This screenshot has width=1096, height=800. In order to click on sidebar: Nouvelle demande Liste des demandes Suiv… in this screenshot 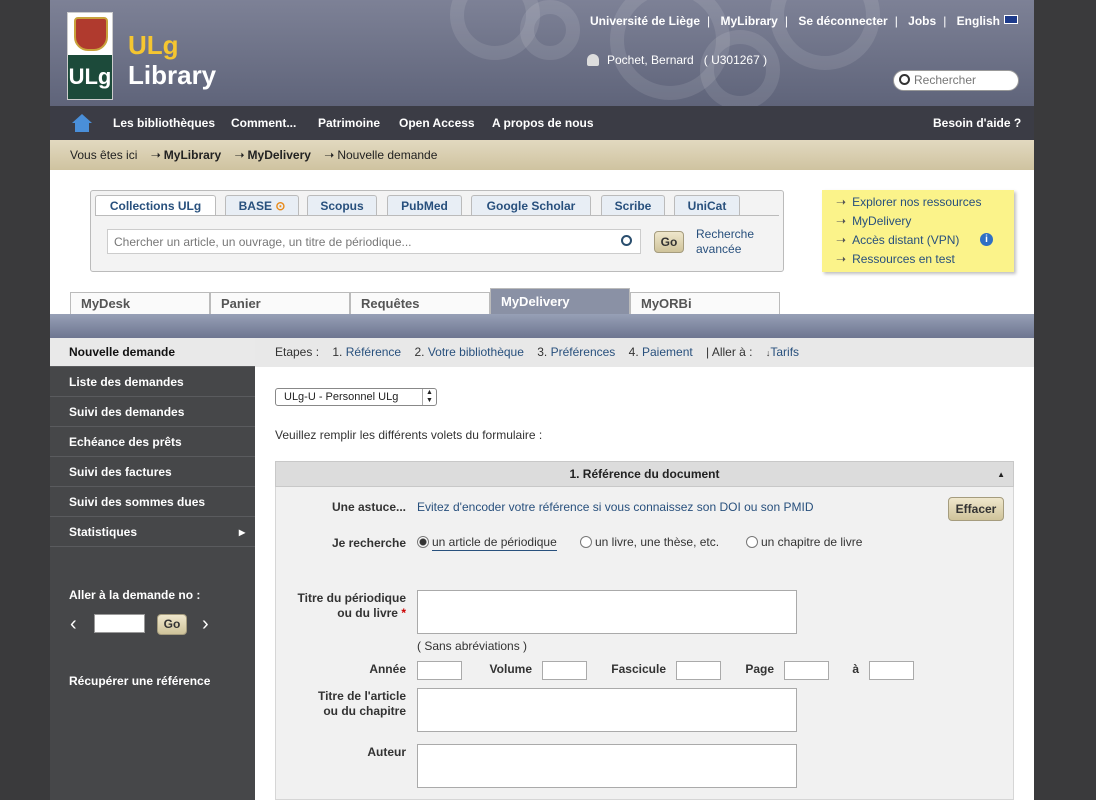, I will do `click(152, 569)`.